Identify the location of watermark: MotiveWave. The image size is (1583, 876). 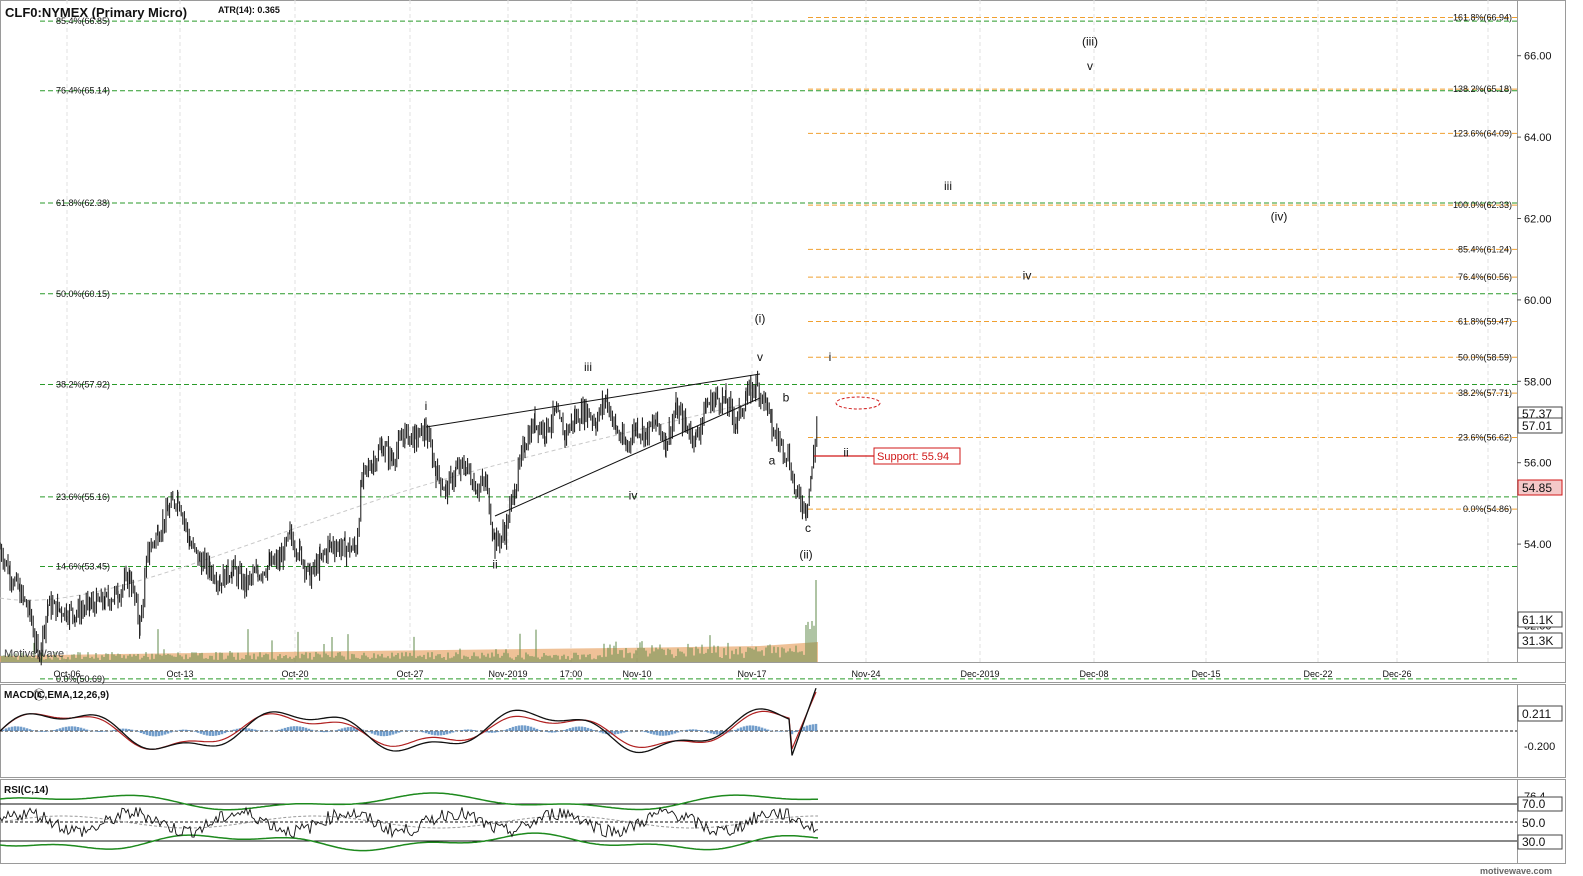
(34, 654).